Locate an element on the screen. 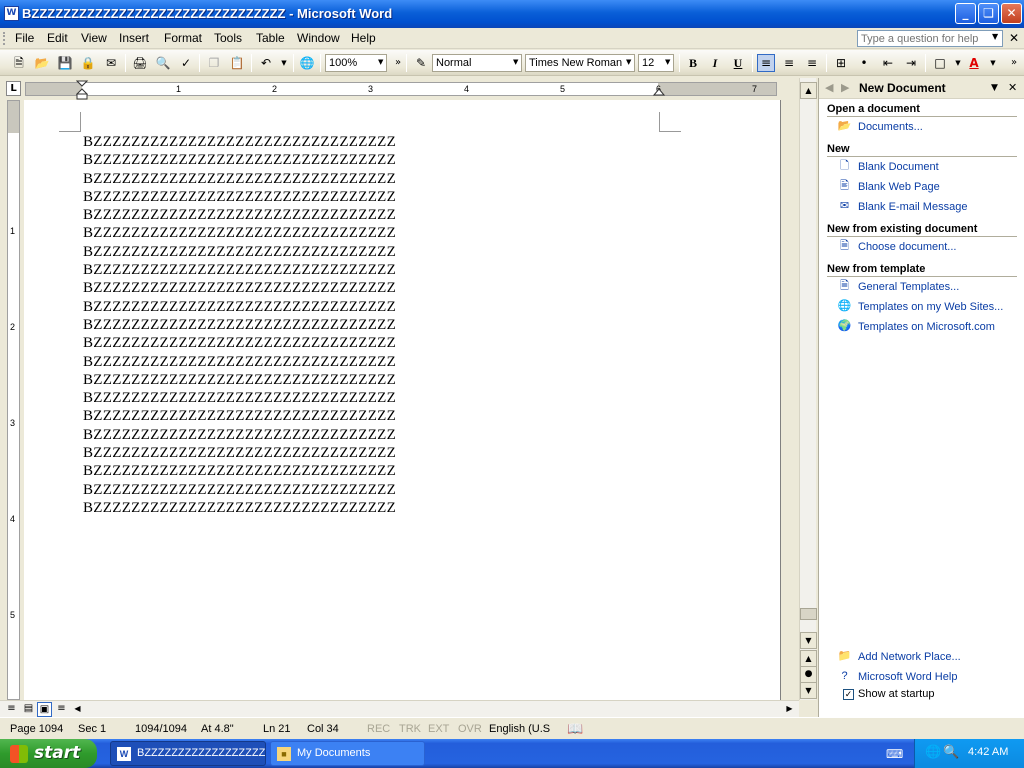  new-document-icon: 🗎 is located at coordinates (19, 63).